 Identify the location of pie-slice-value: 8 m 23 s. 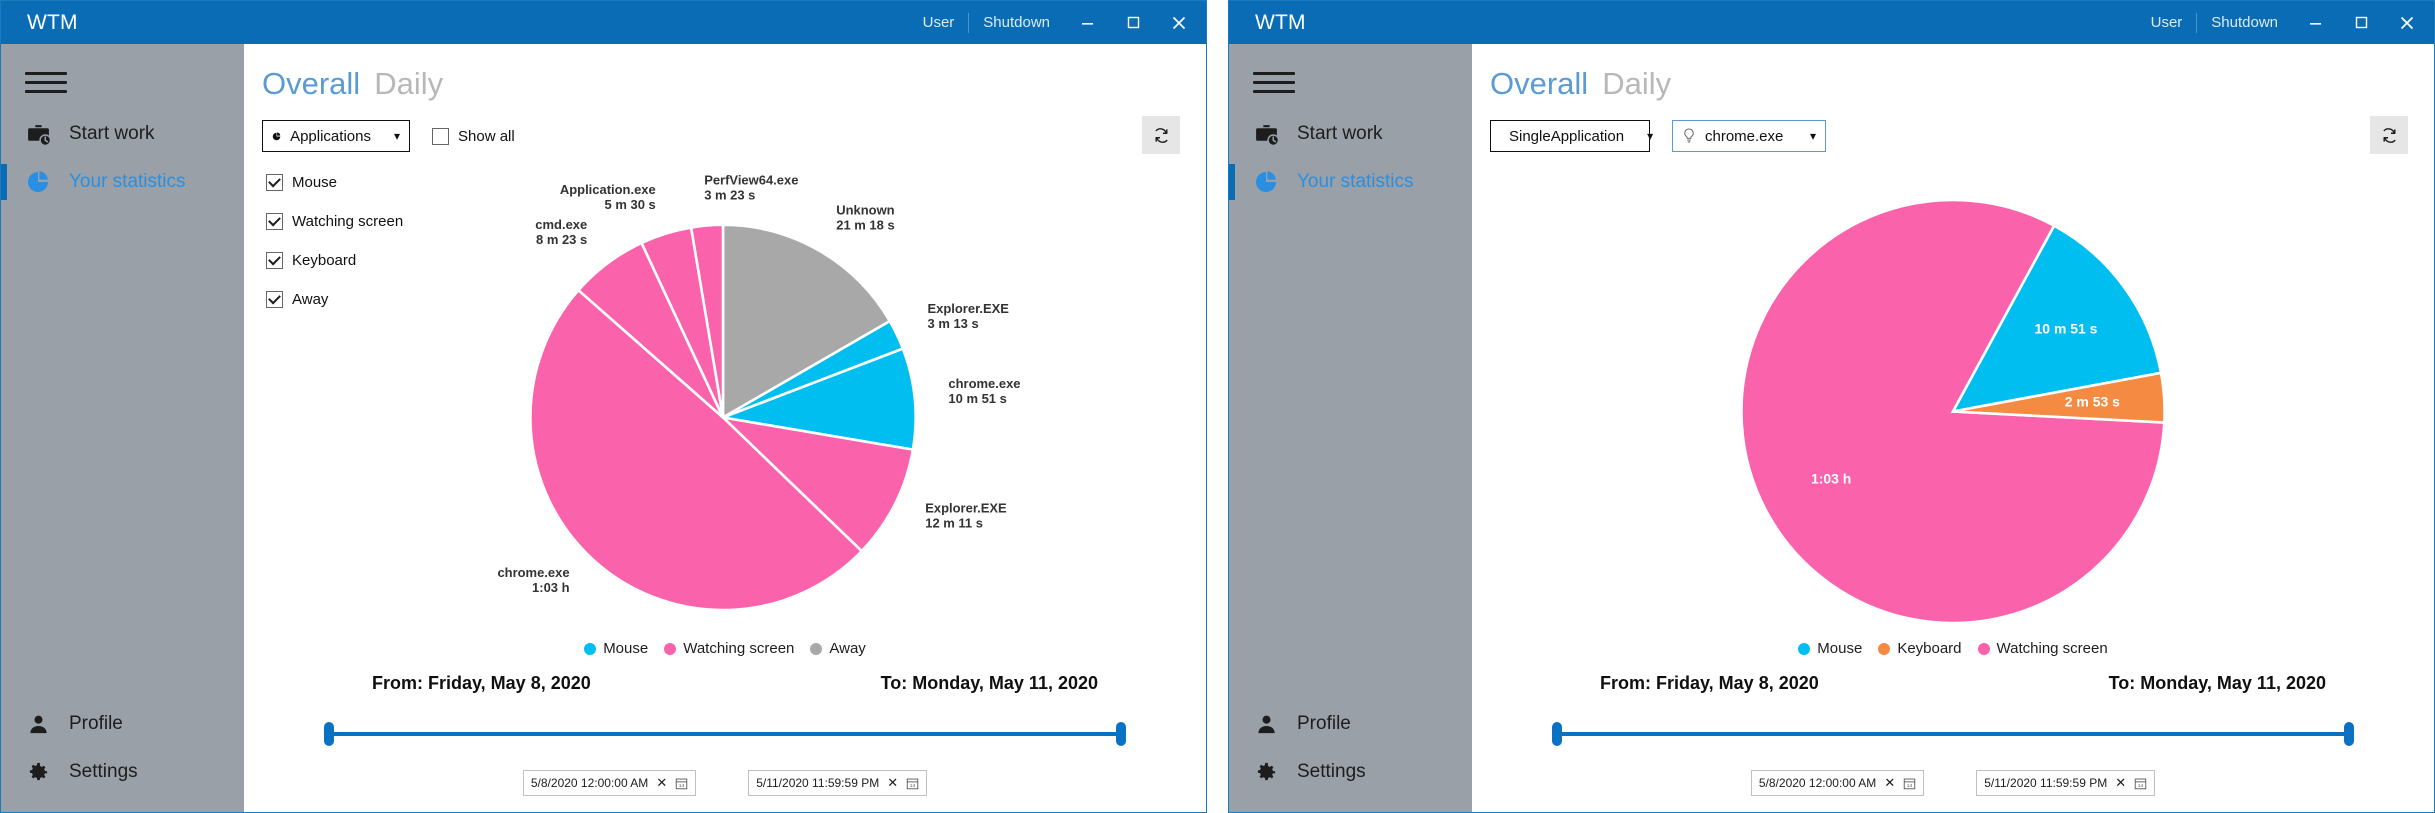
(561, 239).